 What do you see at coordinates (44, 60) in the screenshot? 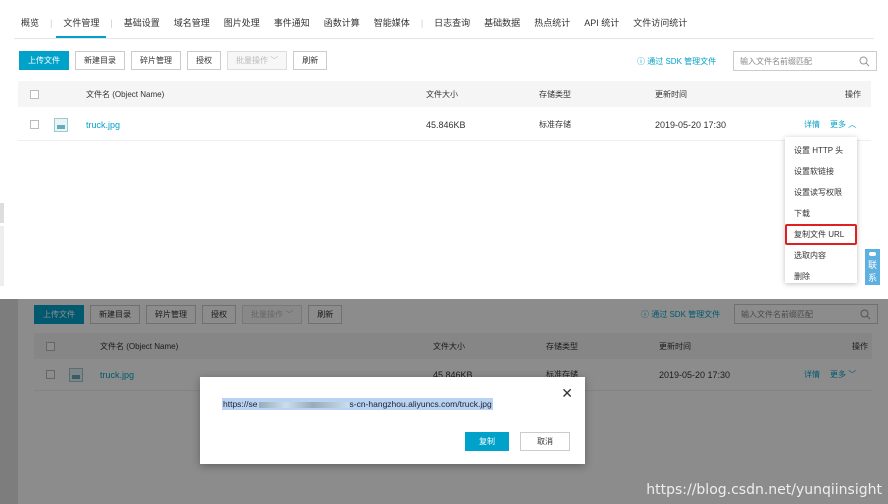
I see `upload-button: 上传文件` at bounding box center [44, 60].